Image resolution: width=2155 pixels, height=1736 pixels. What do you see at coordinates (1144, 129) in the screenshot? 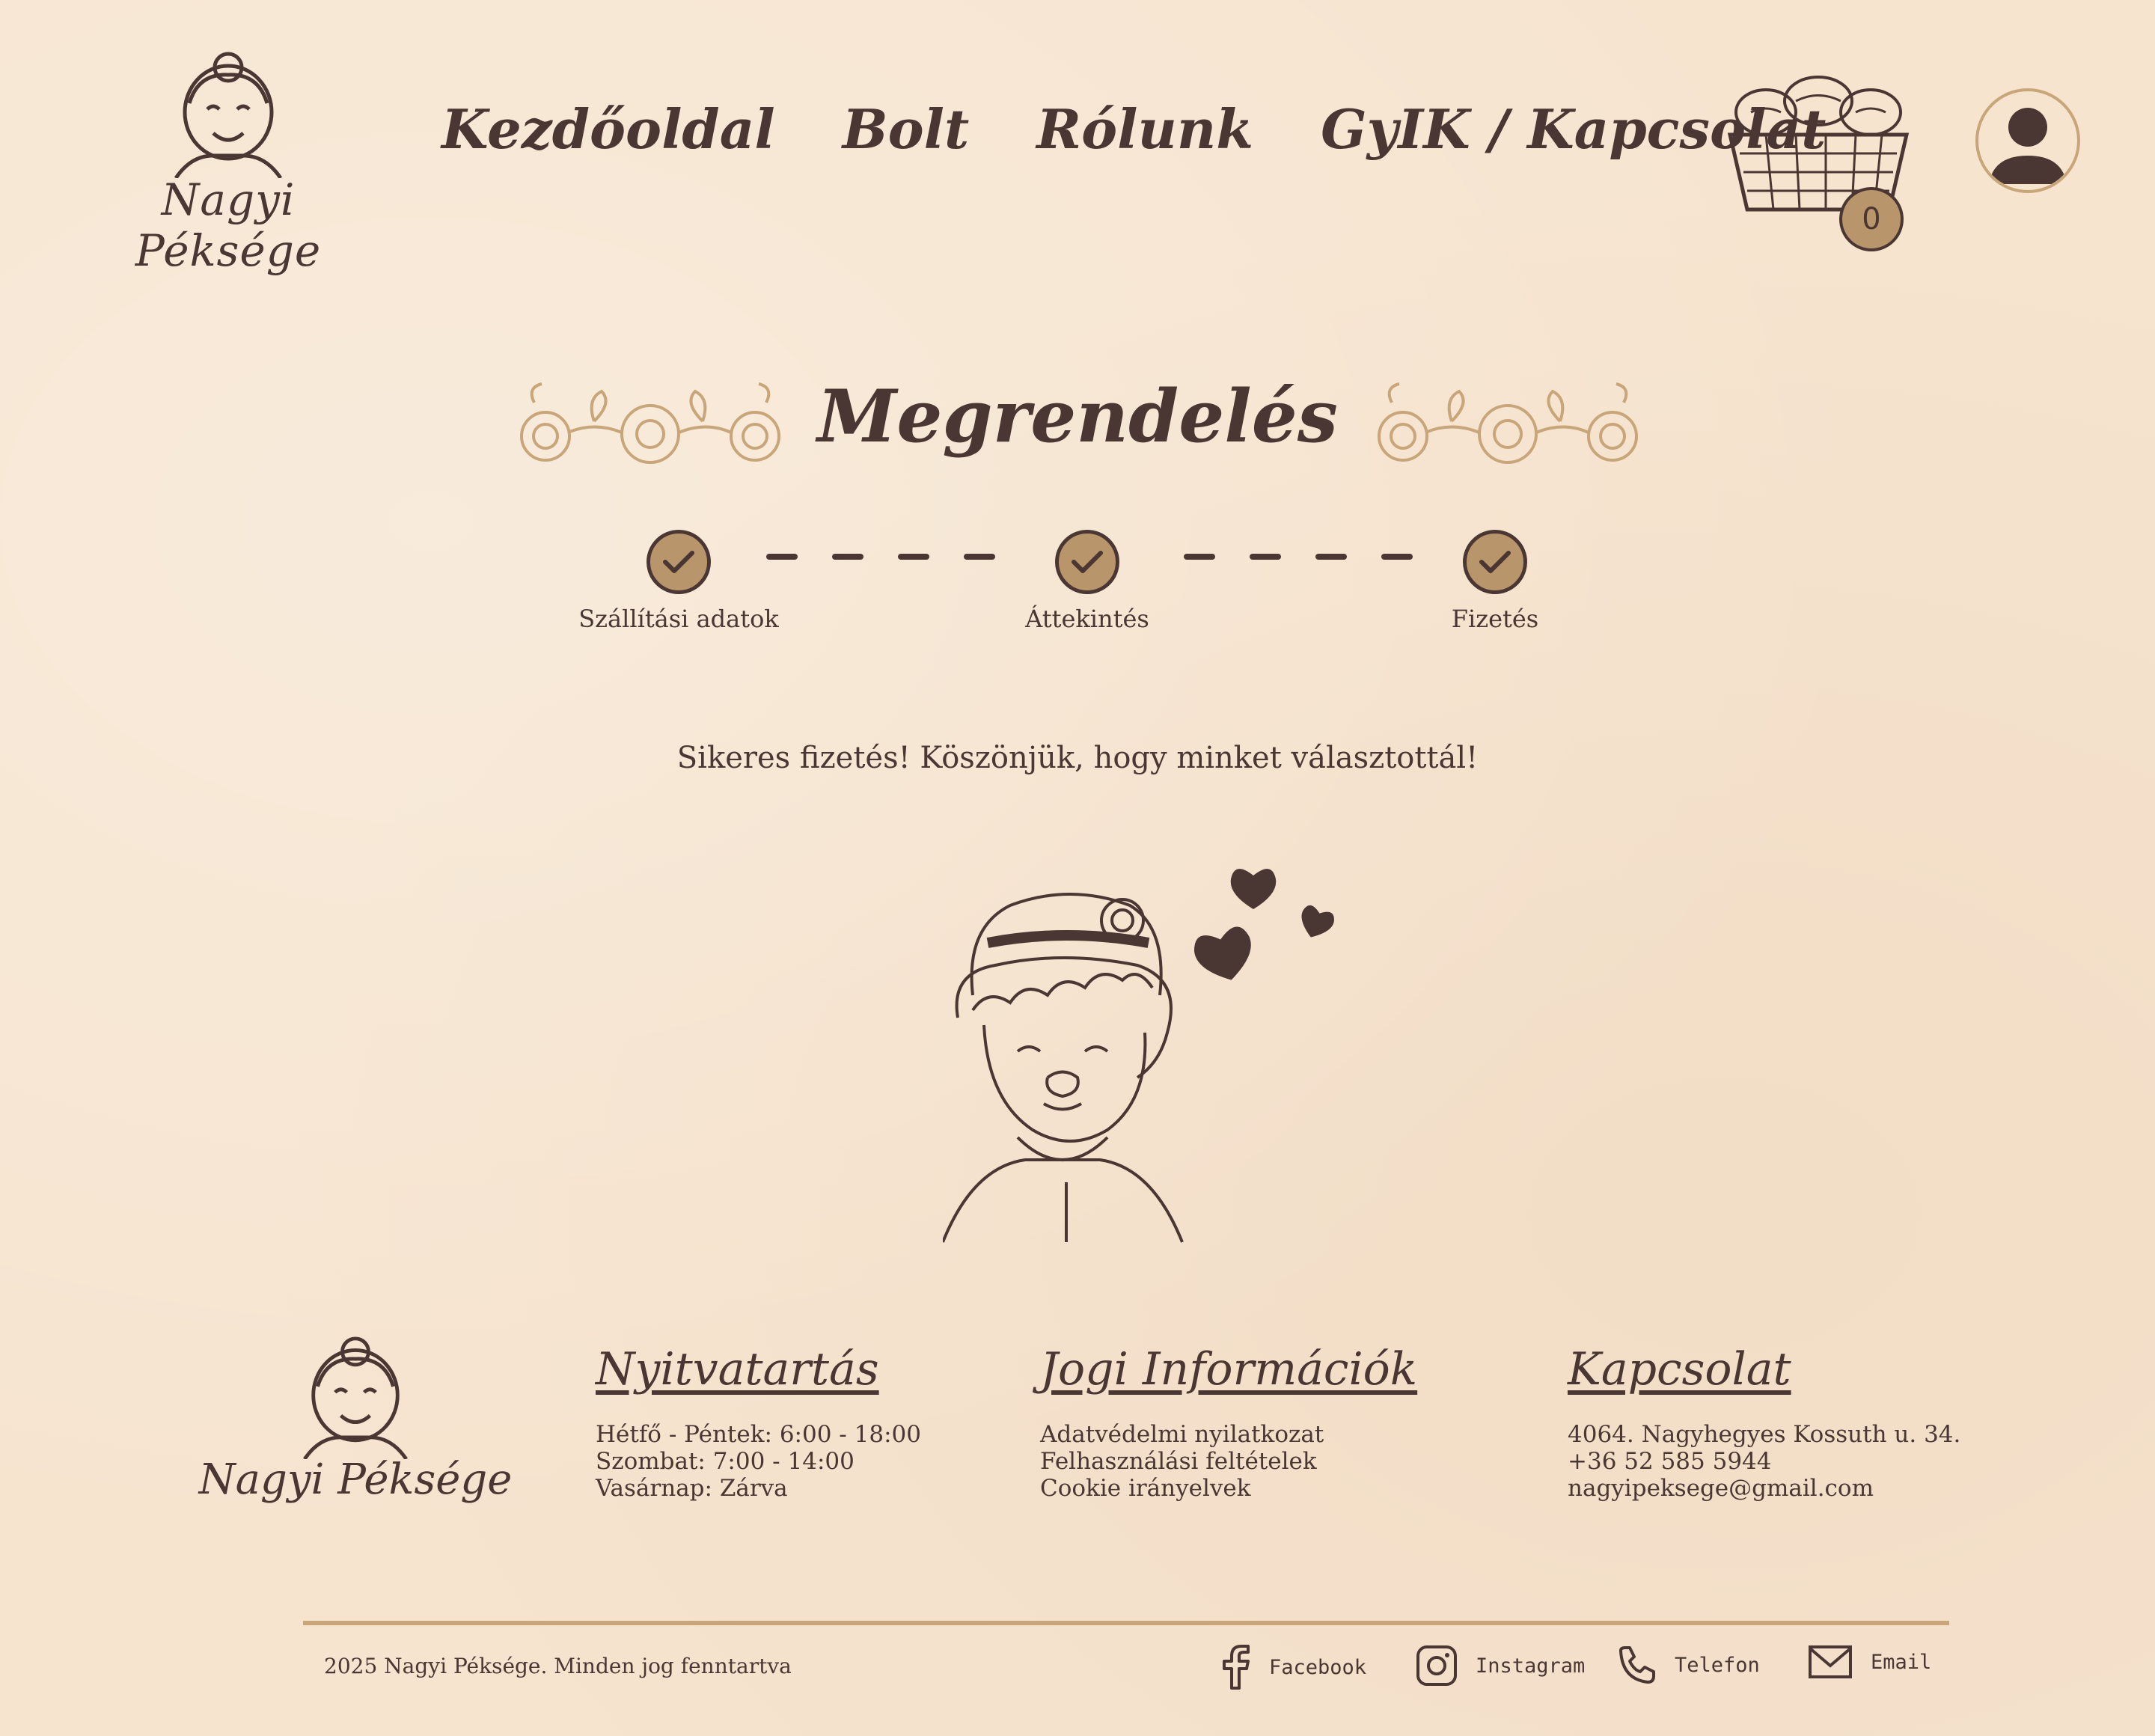
I see `nav-about: Rólunk` at bounding box center [1144, 129].